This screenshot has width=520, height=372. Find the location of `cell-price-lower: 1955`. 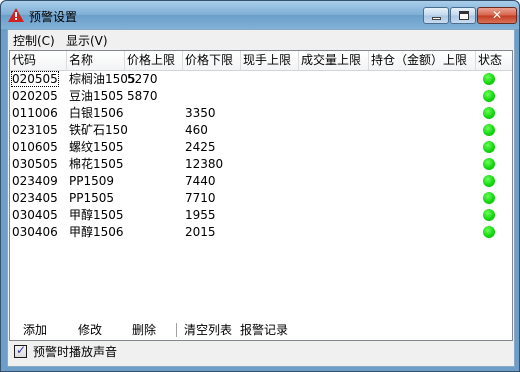

cell-price-lower: 1955 is located at coordinates (199, 215).